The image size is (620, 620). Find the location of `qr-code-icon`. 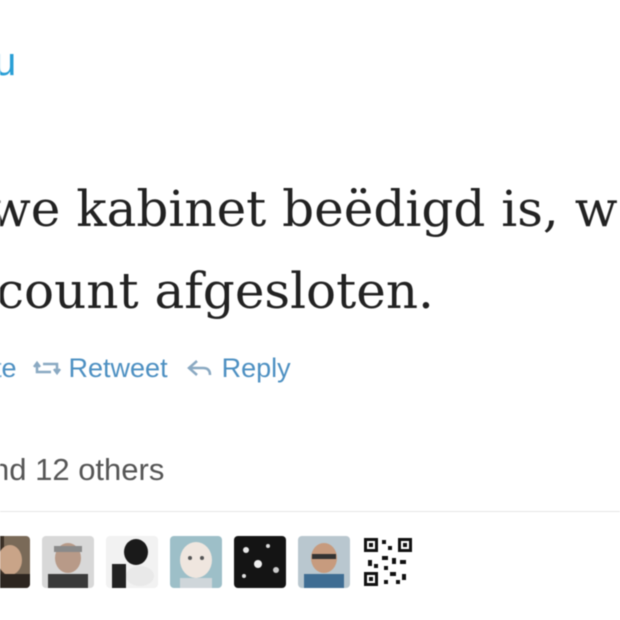

qr-code-icon is located at coordinates (388, 562).